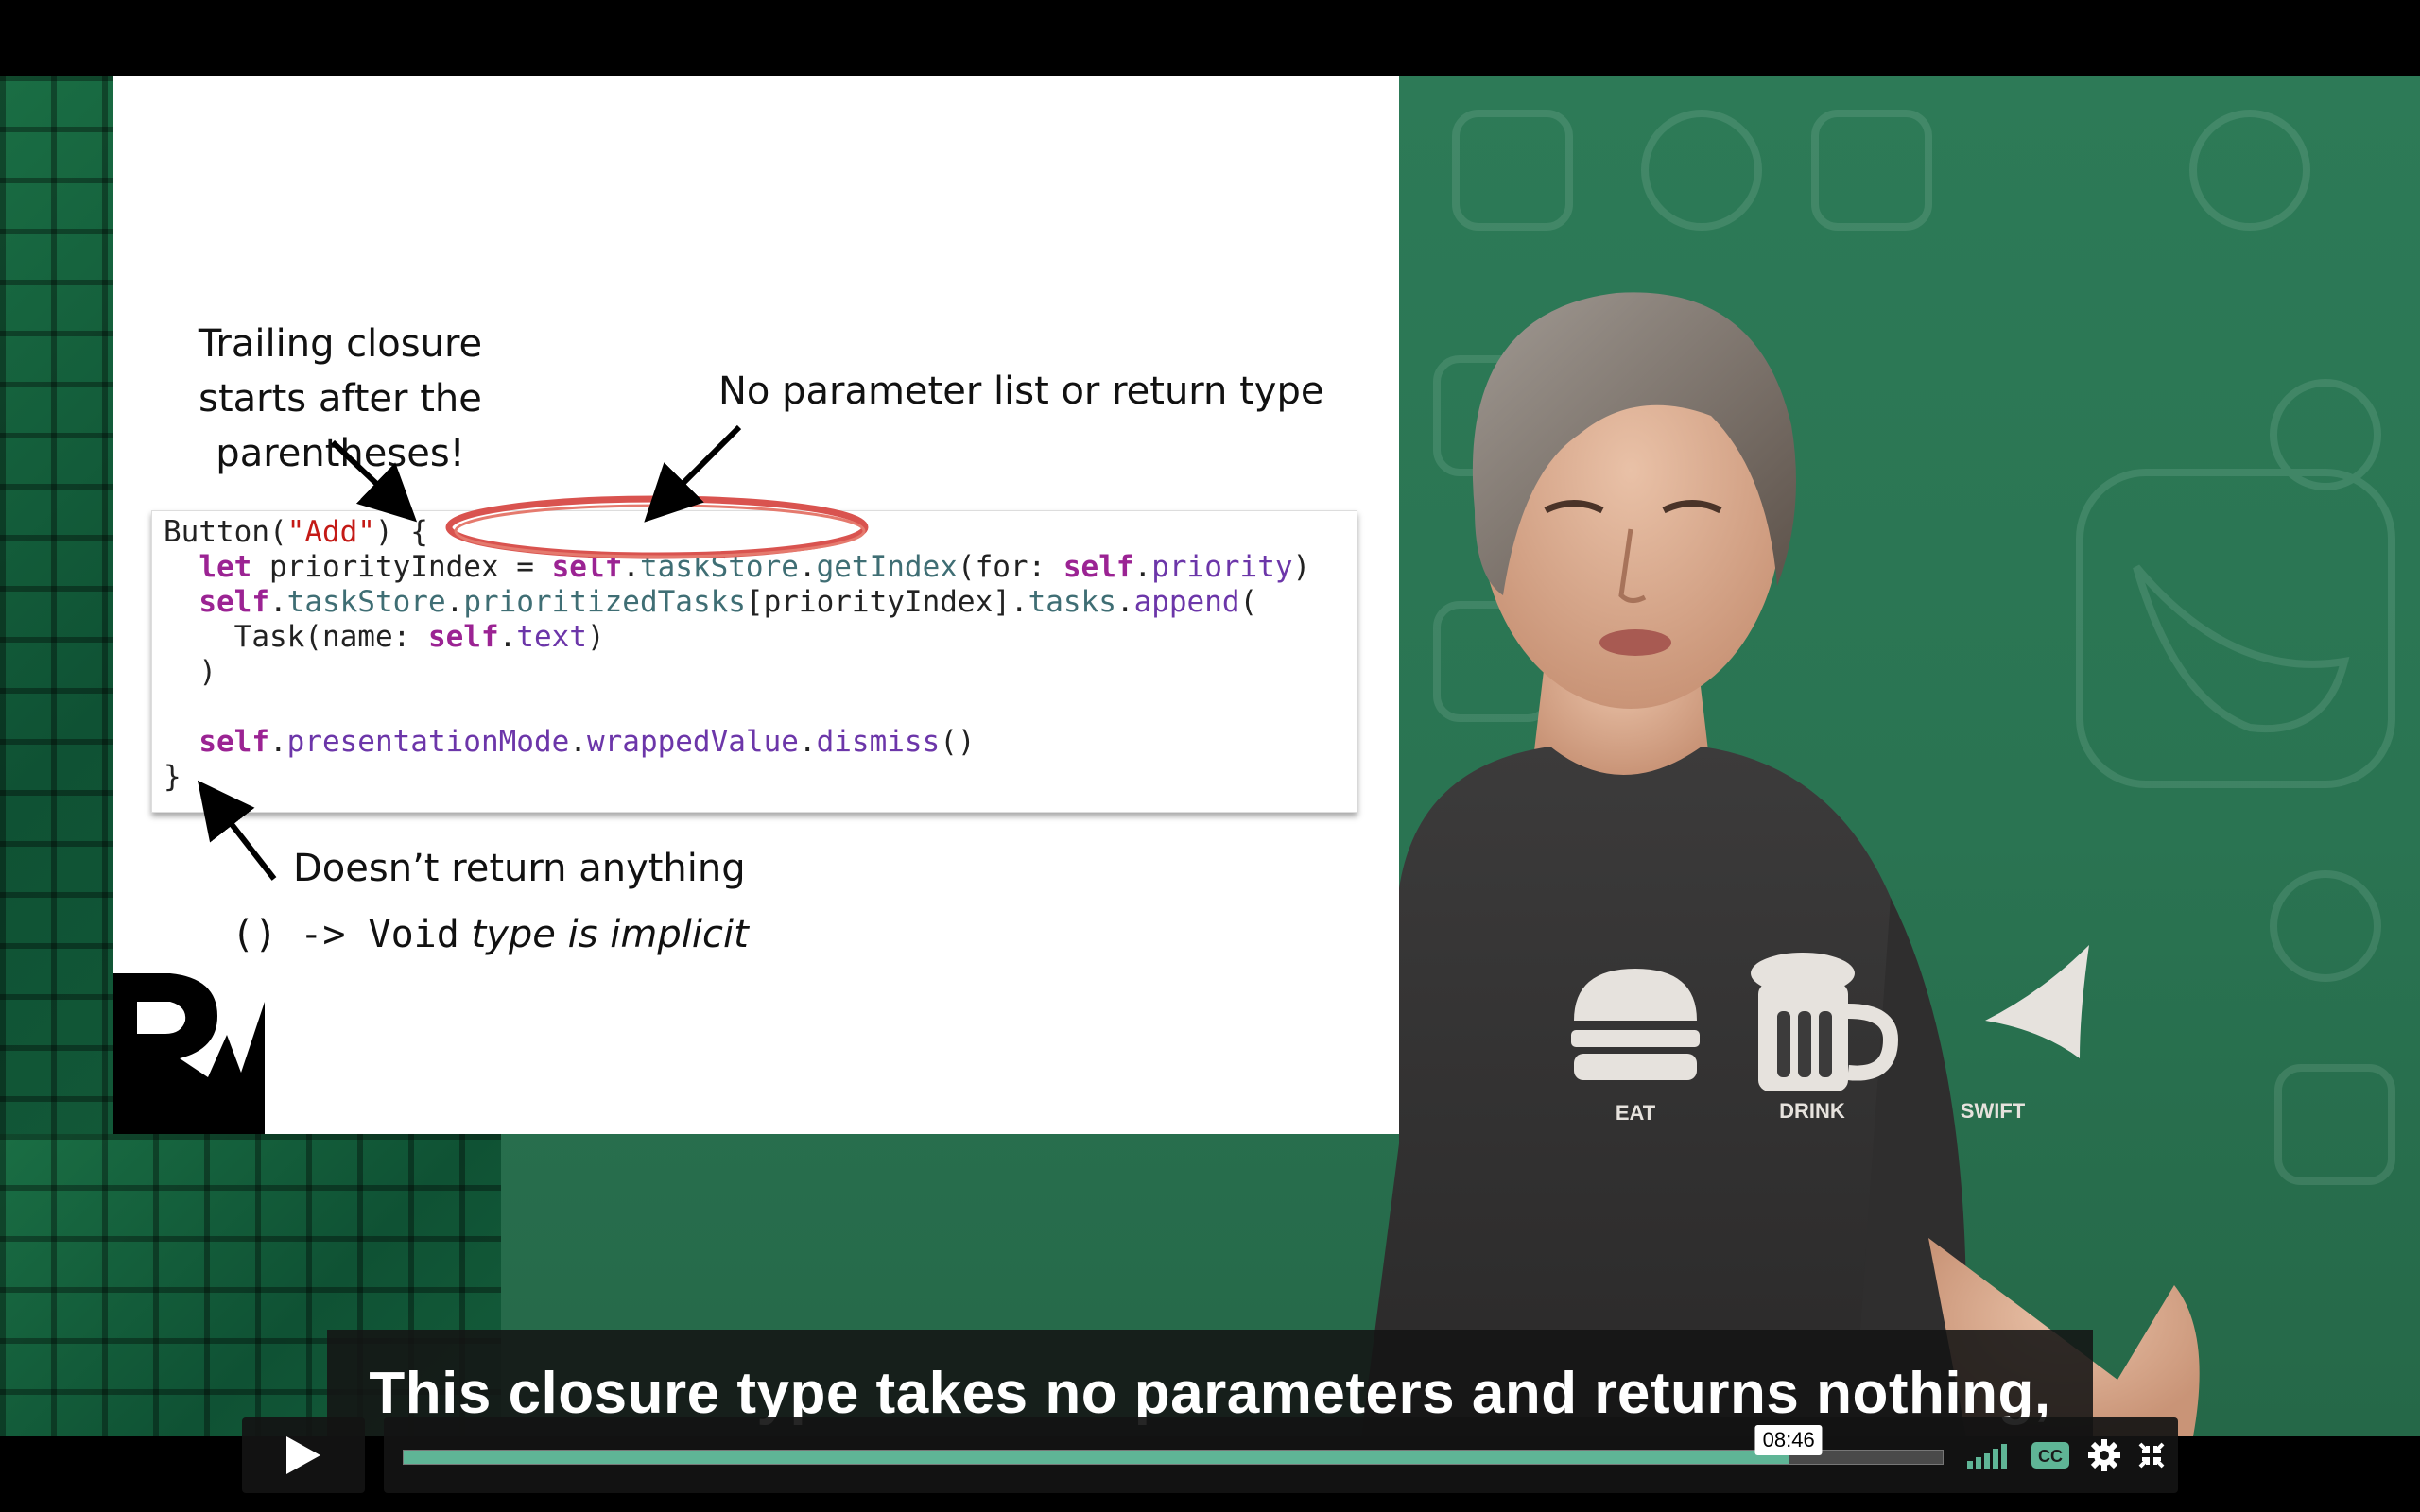 The image size is (2420, 1512). Describe the element at coordinates (1987, 1456) in the screenshot. I see `volume-bars-icon` at that location.